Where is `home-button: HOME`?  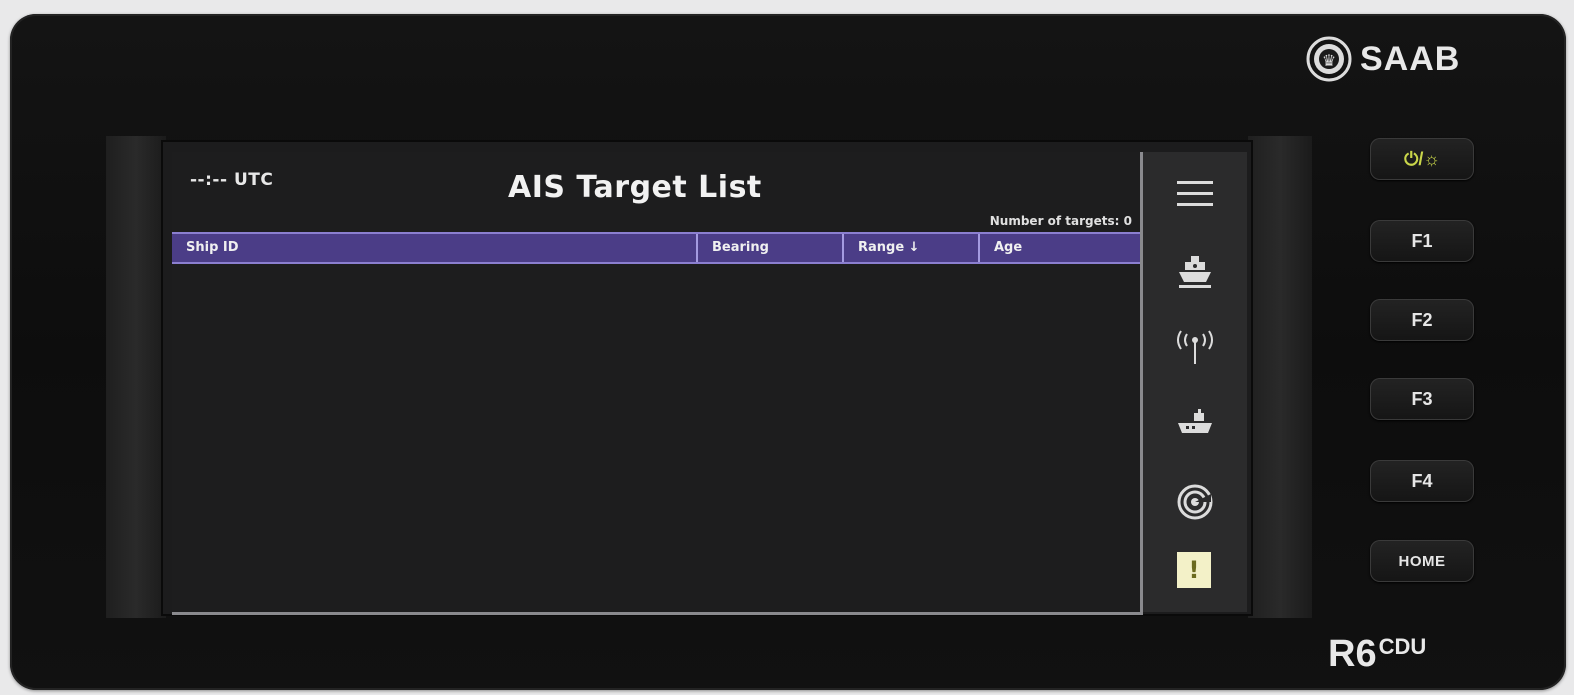
home-button: HOME is located at coordinates (1422, 561).